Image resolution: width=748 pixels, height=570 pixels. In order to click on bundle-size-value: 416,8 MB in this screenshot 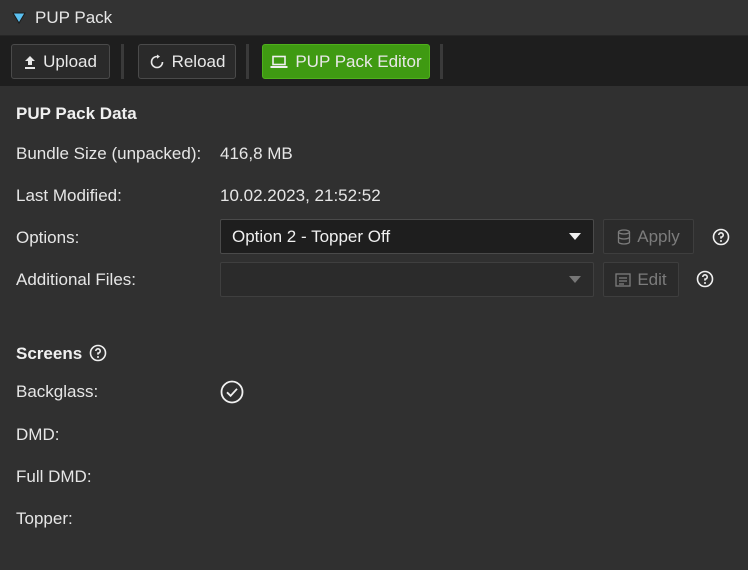, I will do `click(256, 153)`.